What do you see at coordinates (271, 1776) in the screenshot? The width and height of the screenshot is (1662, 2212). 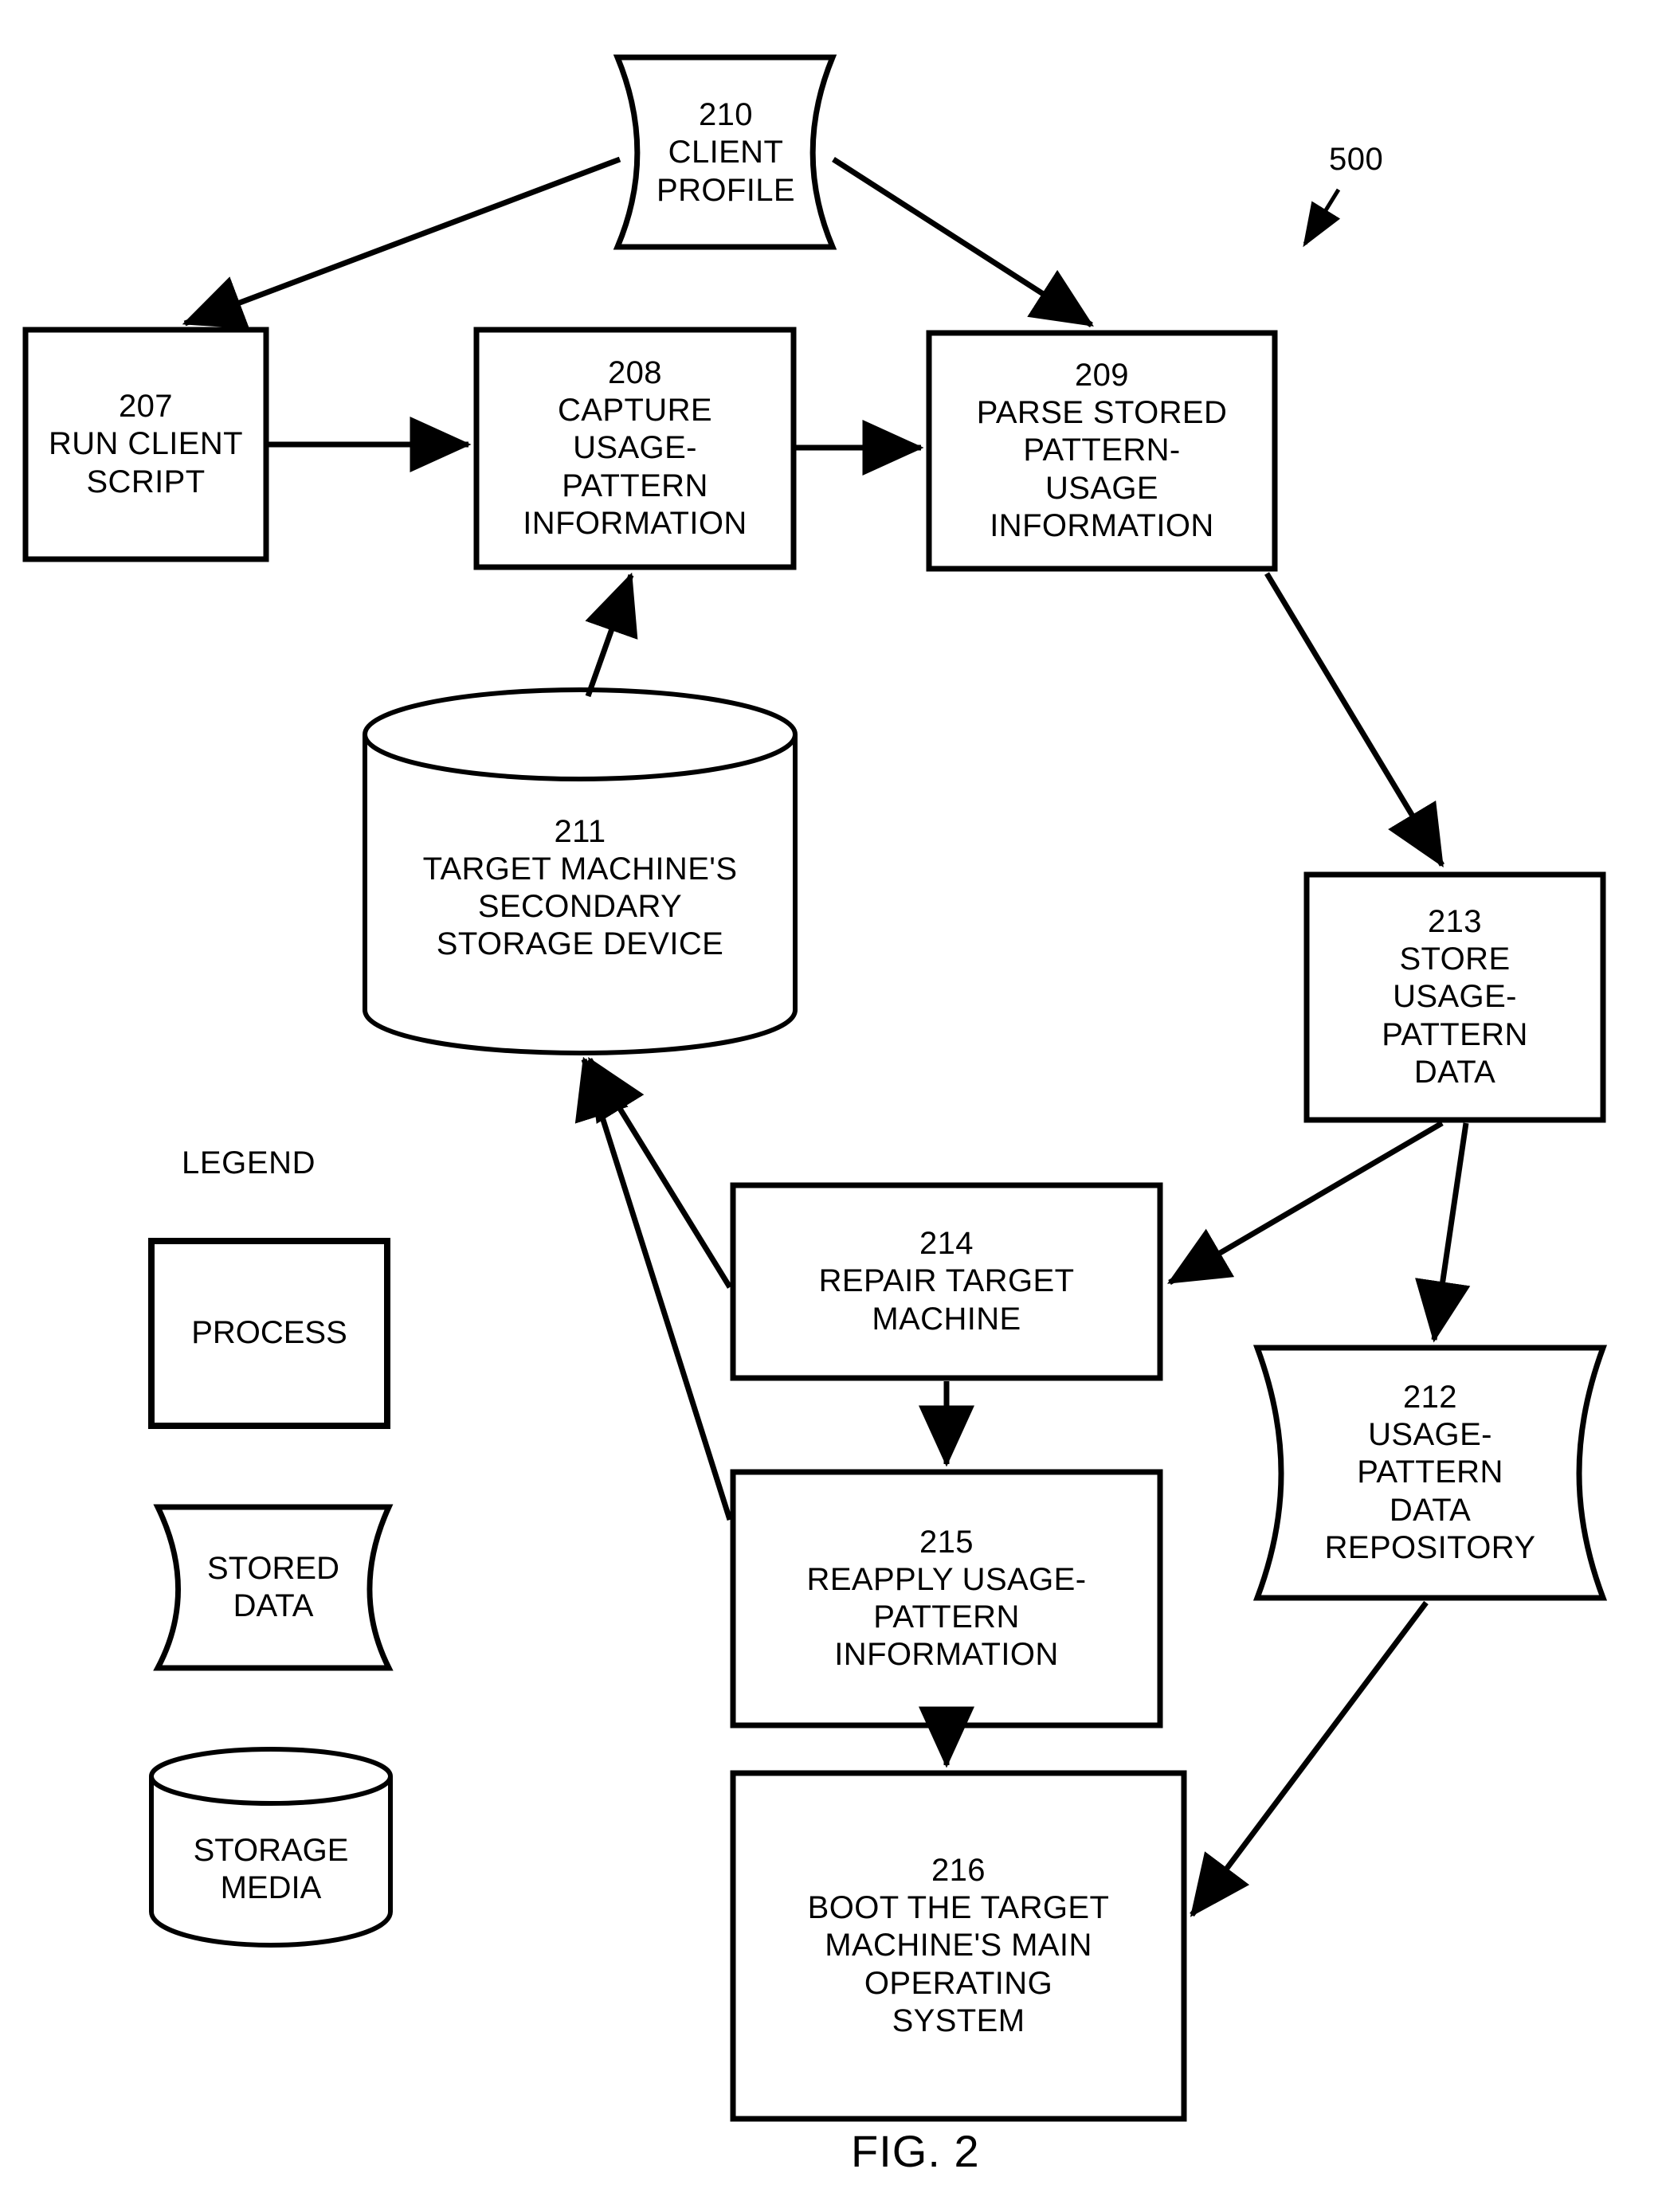 I see `legend-shape-storage-media-top` at bounding box center [271, 1776].